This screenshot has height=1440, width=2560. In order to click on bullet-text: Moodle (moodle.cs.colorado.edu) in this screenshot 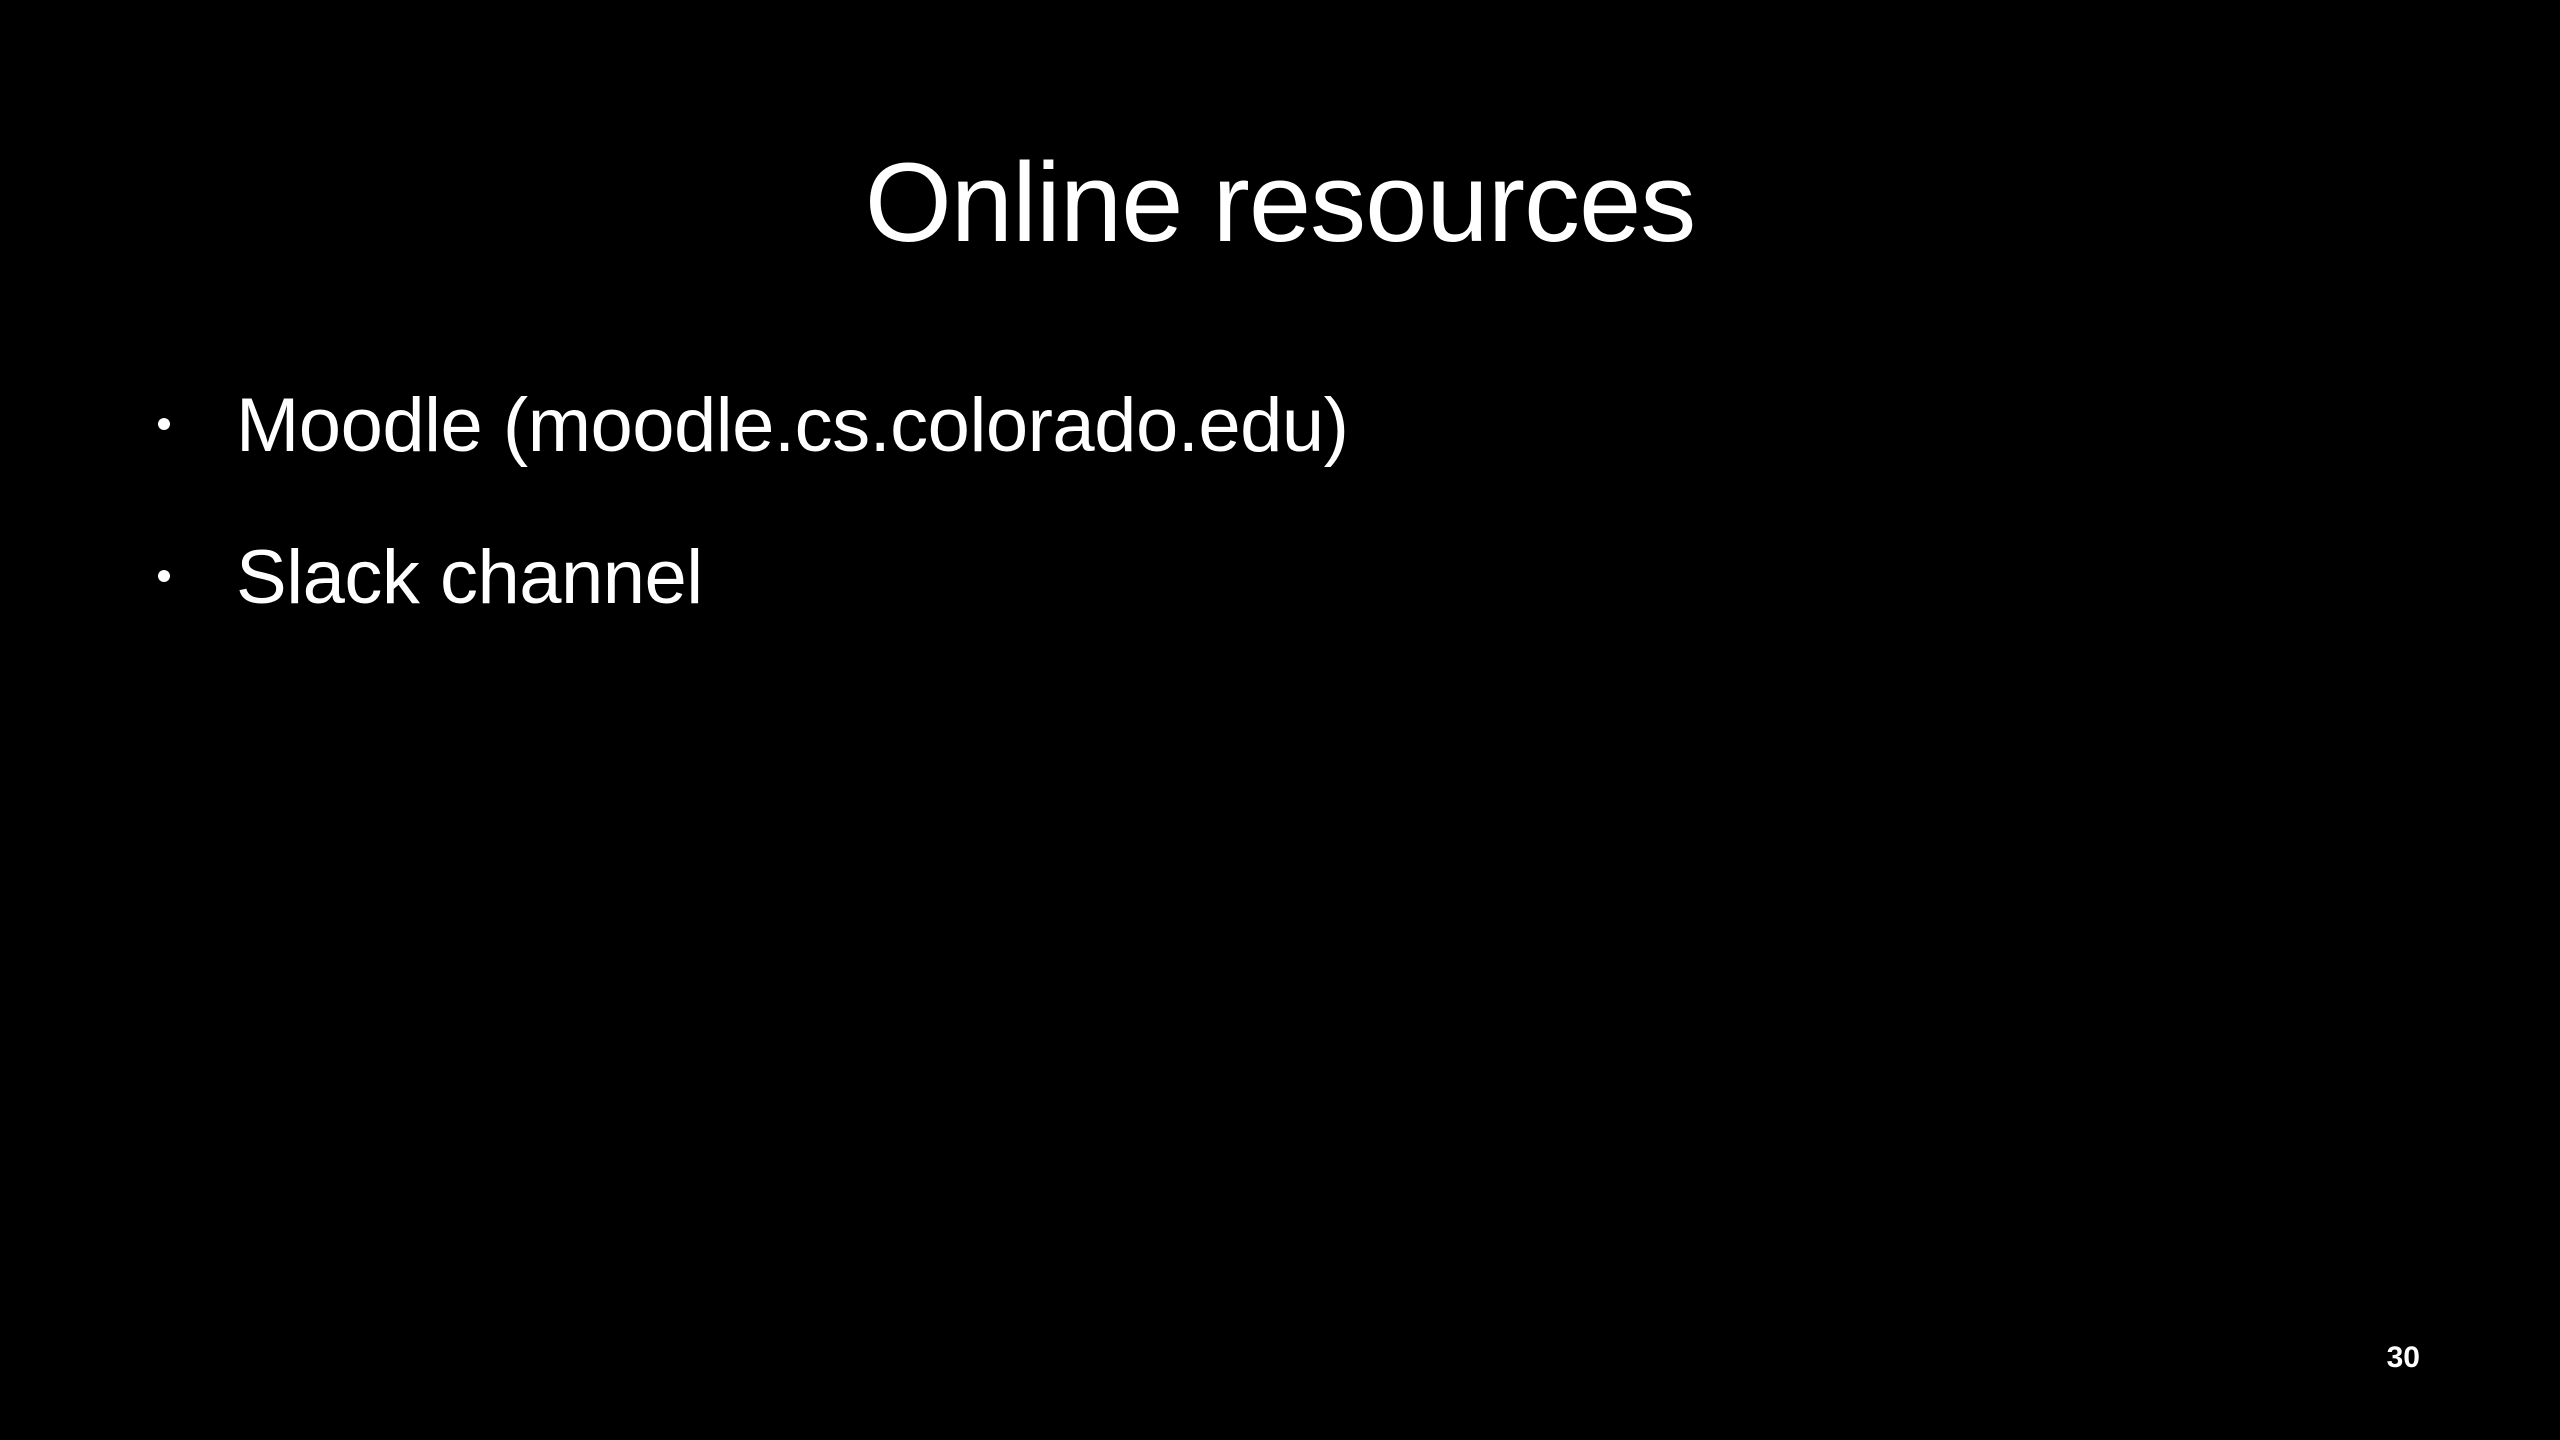, I will do `click(792, 425)`.